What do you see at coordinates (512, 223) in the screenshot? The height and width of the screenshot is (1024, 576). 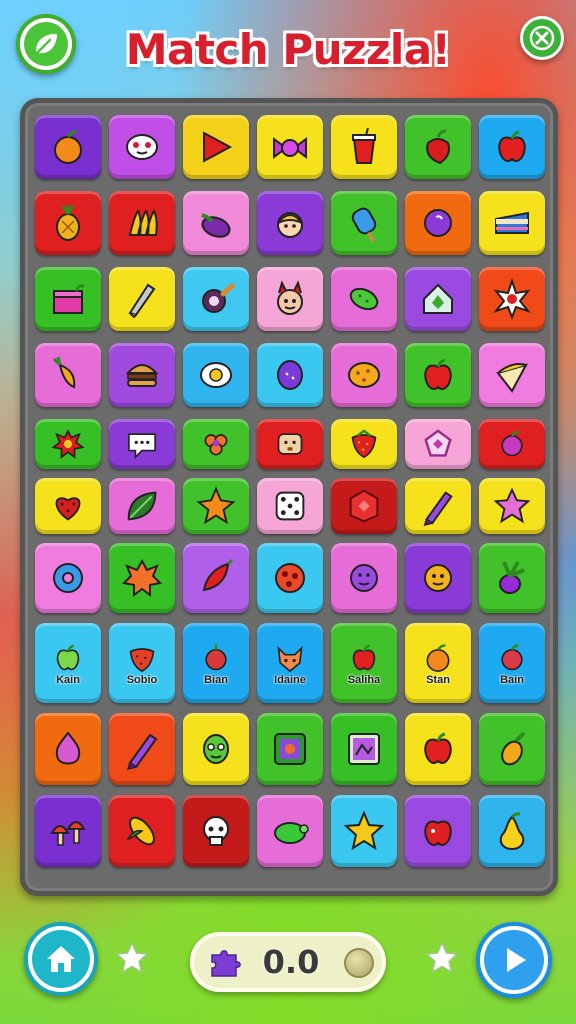 I see `tile-cake-slice` at bounding box center [512, 223].